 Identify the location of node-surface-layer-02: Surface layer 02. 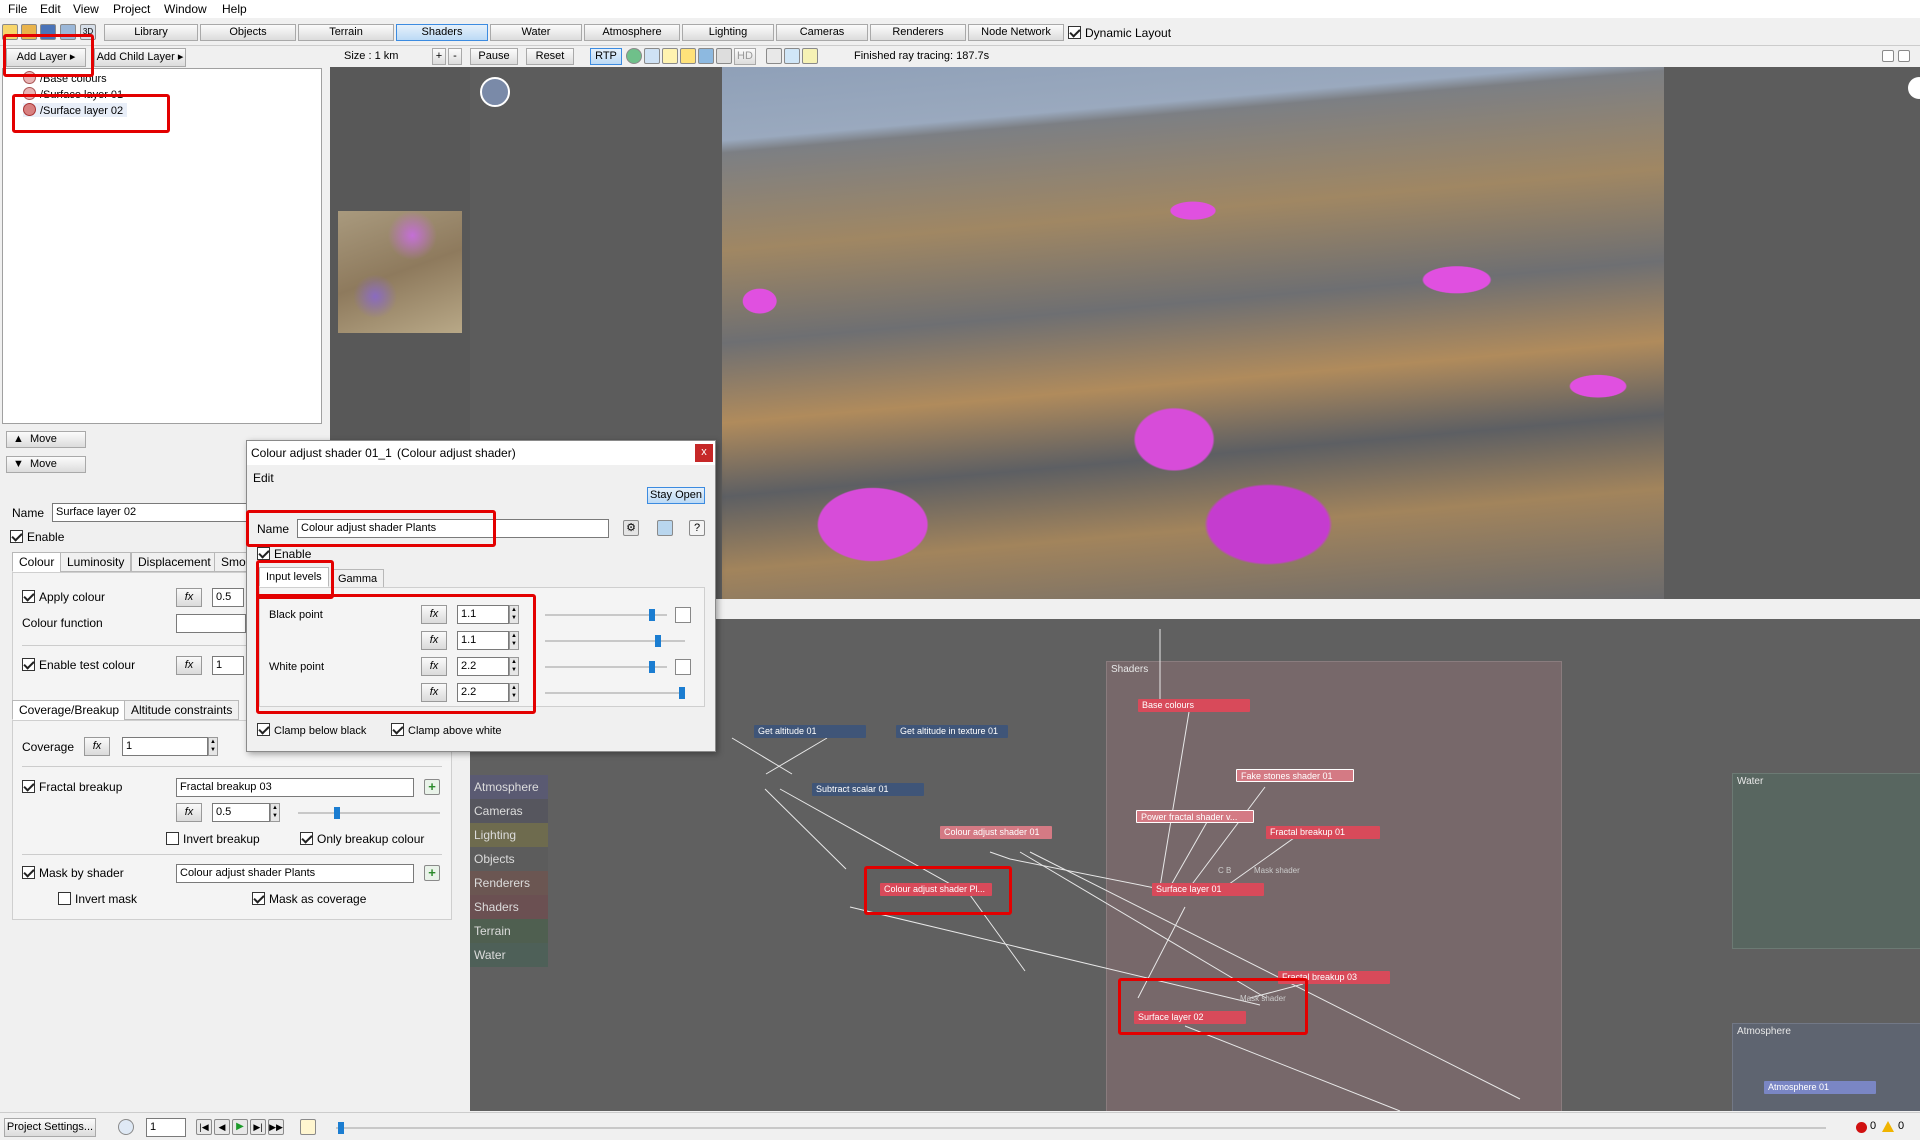
(1190, 1017).